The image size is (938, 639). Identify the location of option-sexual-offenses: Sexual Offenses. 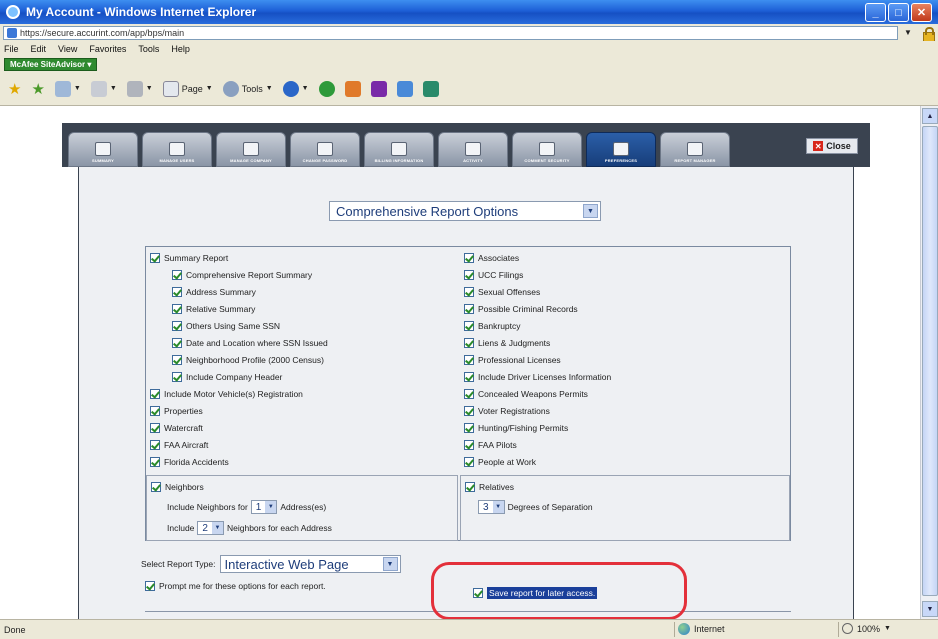
(502, 292).